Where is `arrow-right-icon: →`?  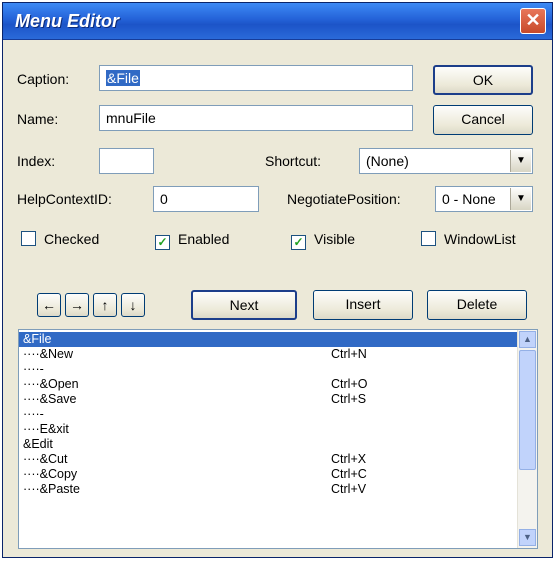
arrow-right-icon: → is located at coordinates (77, 305).